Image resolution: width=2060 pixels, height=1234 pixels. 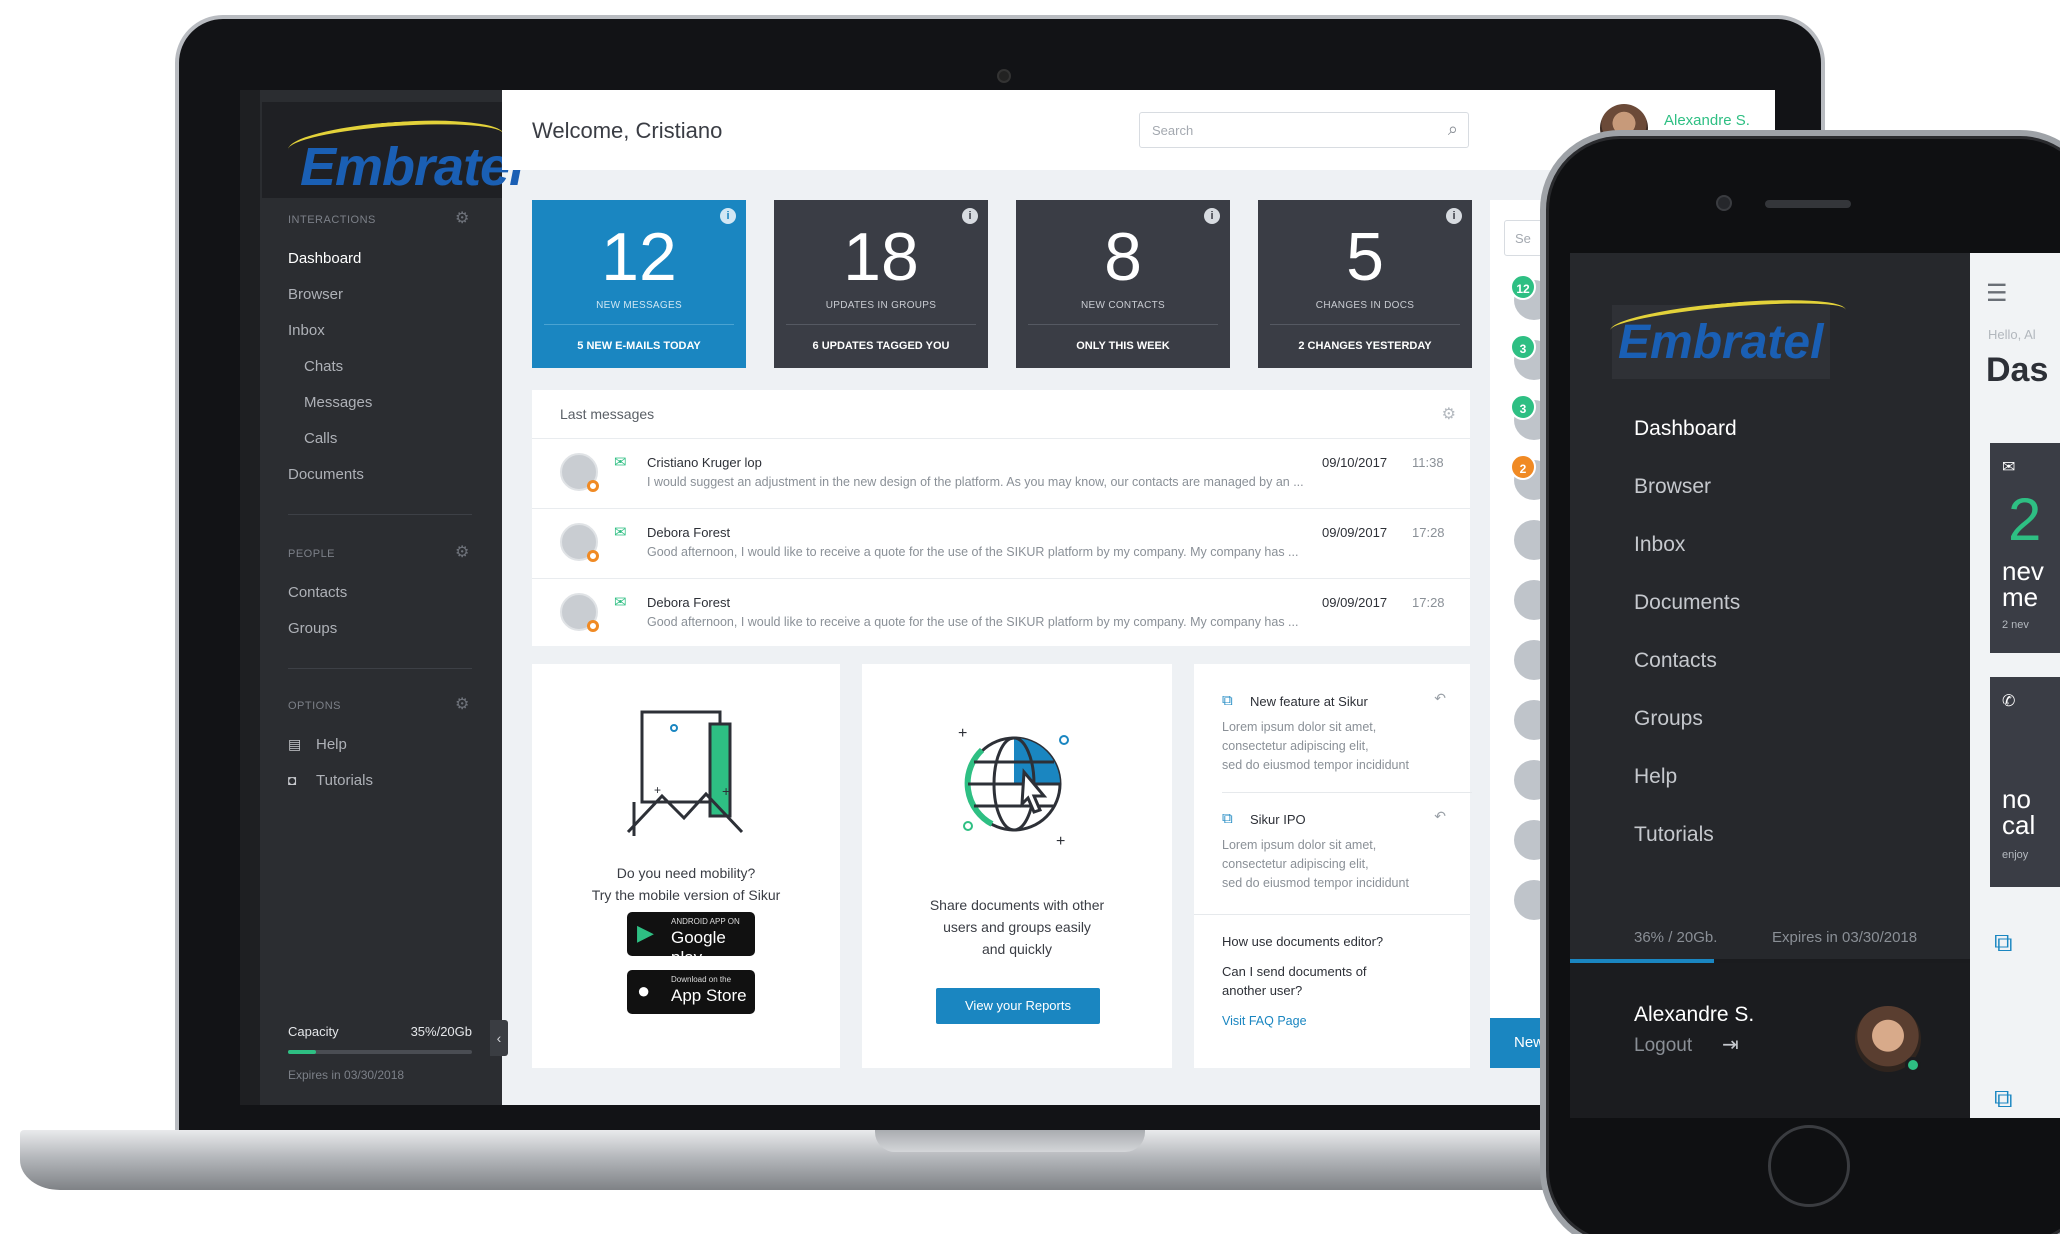 I want to click on options-heading: OPTIONS, so click(x=315, y=706).